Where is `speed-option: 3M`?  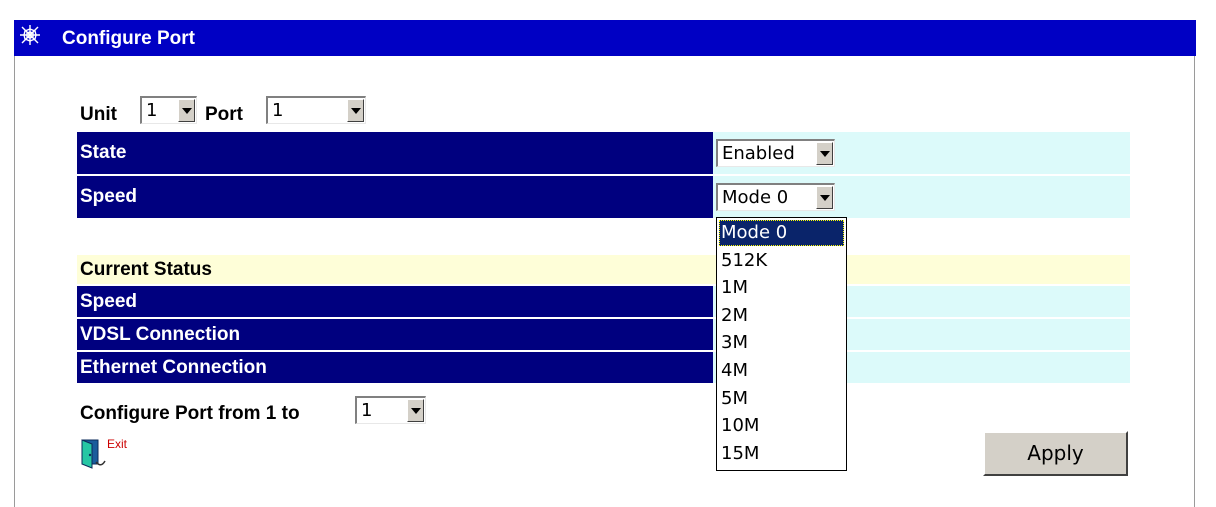
speed-option: 3M is located at coordinates (781, 343).